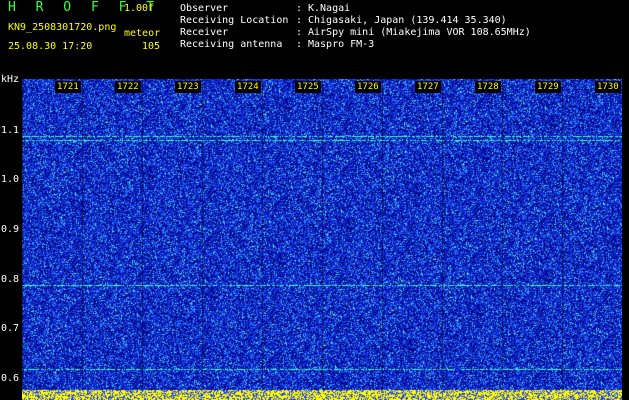 The image size is (629, 400). I want to click on y-tick-label: 0.6, so click(10, 378).